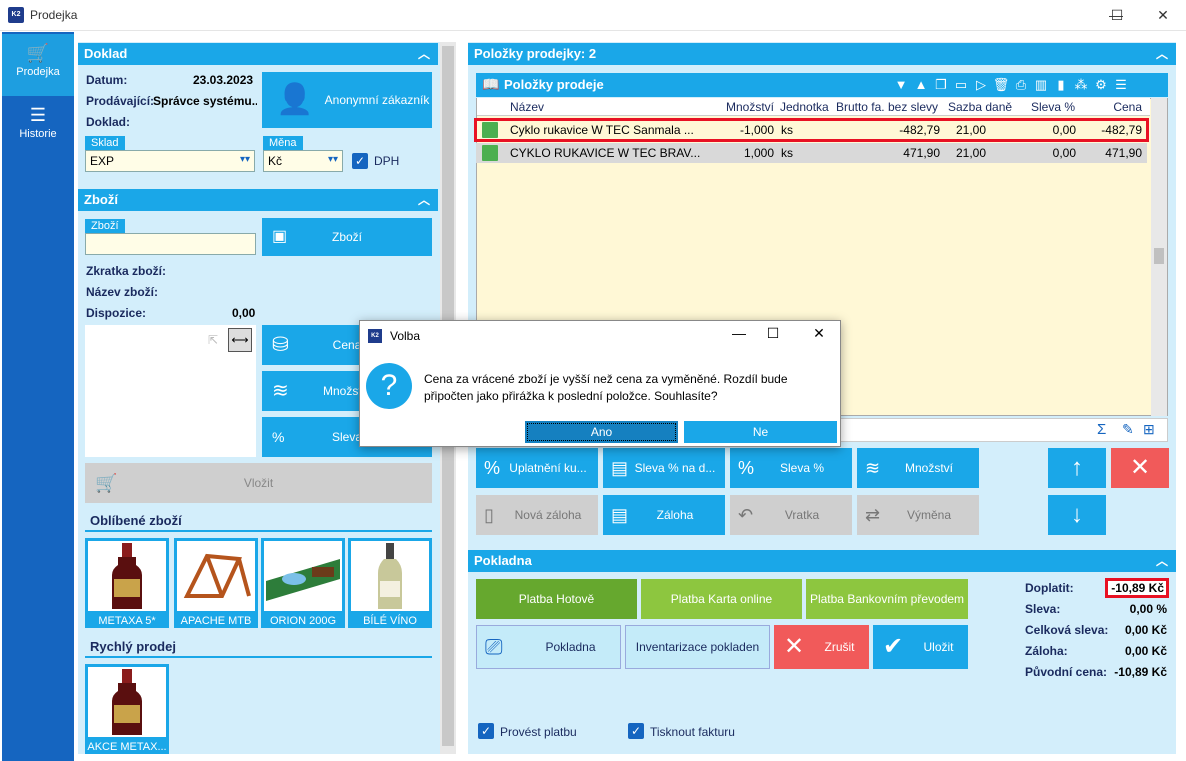  I want to click on vymena-button: ⇄ Výměna, so click(918, 515).